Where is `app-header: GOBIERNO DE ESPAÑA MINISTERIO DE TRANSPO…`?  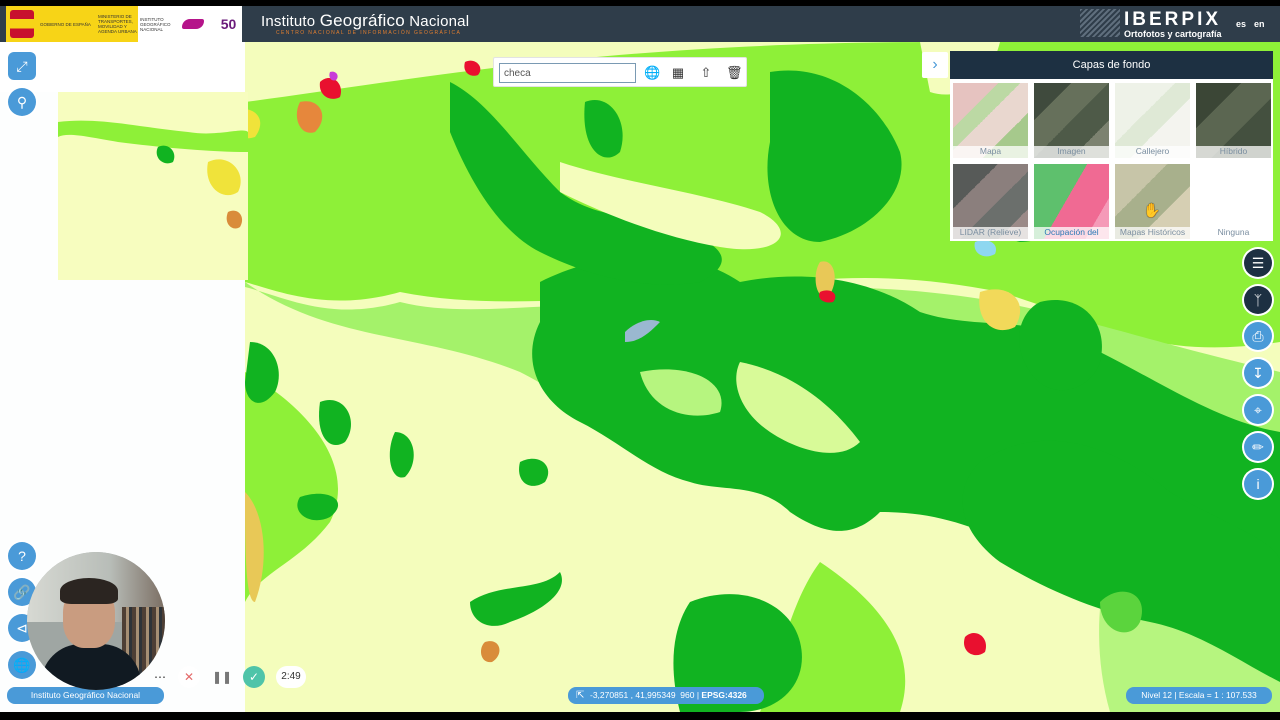 app-header: GOBIERNO DE ESPAÑA MINISTERIO DE TRANSPO… is located at coordinates (640, 24).